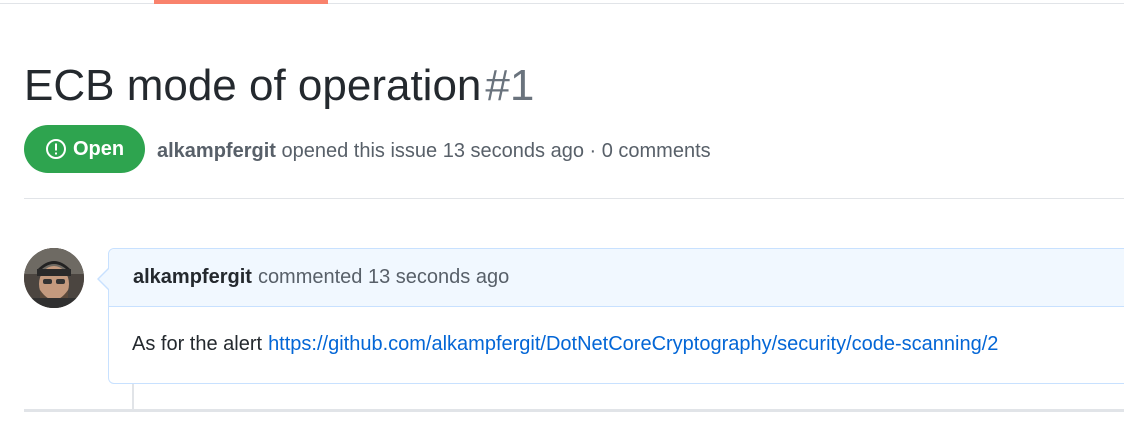 The image size is (1124, 428). I want to click on issue-author-link: alkampfergit, so click(216, 151).